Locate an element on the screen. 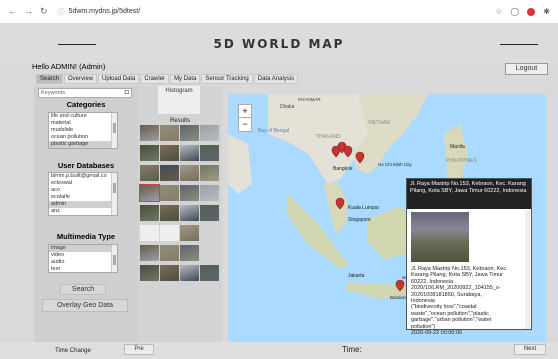  tab-sensor-tracking: Sensor Tracking is located at coordinates (227, 79).